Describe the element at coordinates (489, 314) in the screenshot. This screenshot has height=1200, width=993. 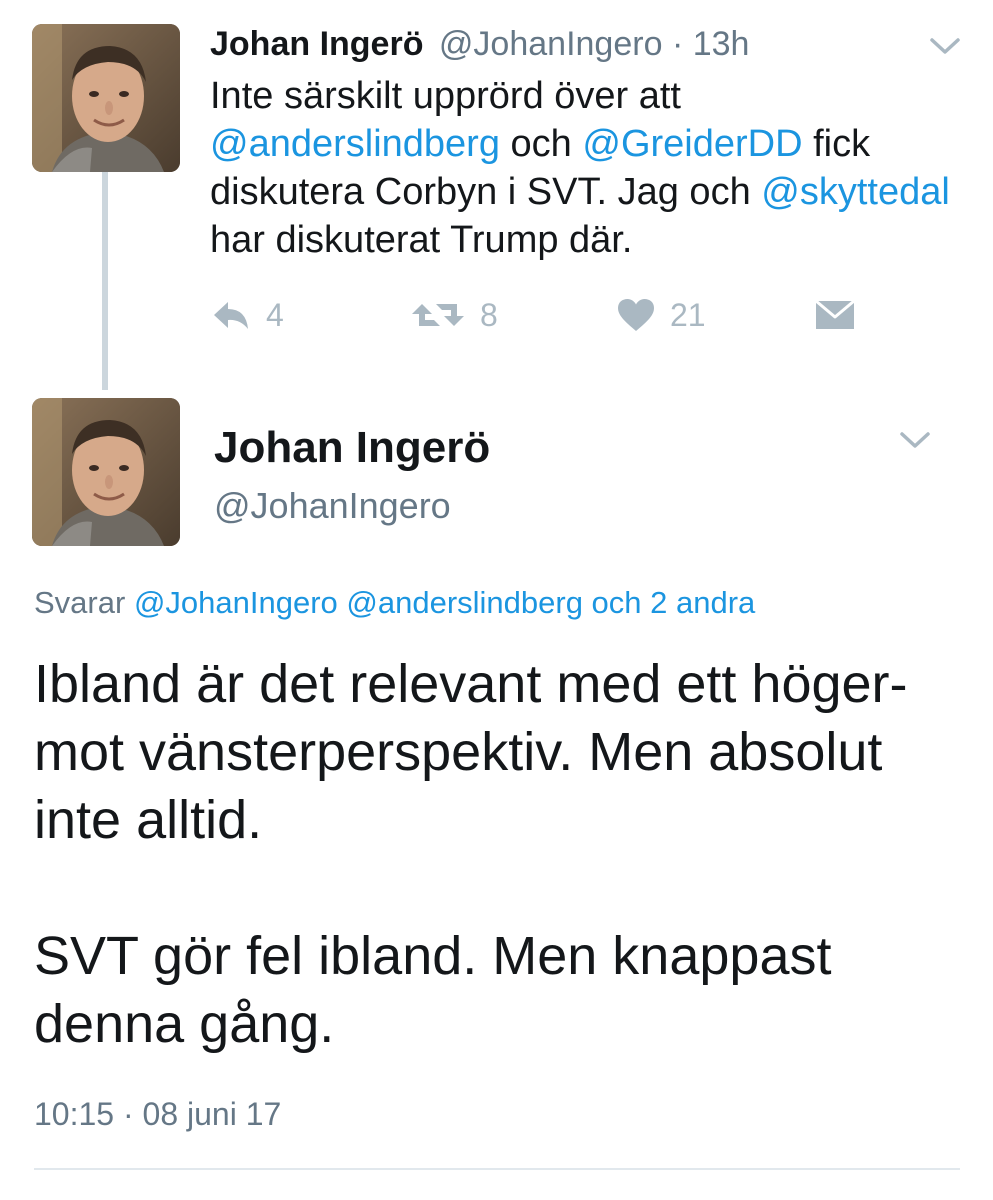
I see `retweet-count: 8` at that location.